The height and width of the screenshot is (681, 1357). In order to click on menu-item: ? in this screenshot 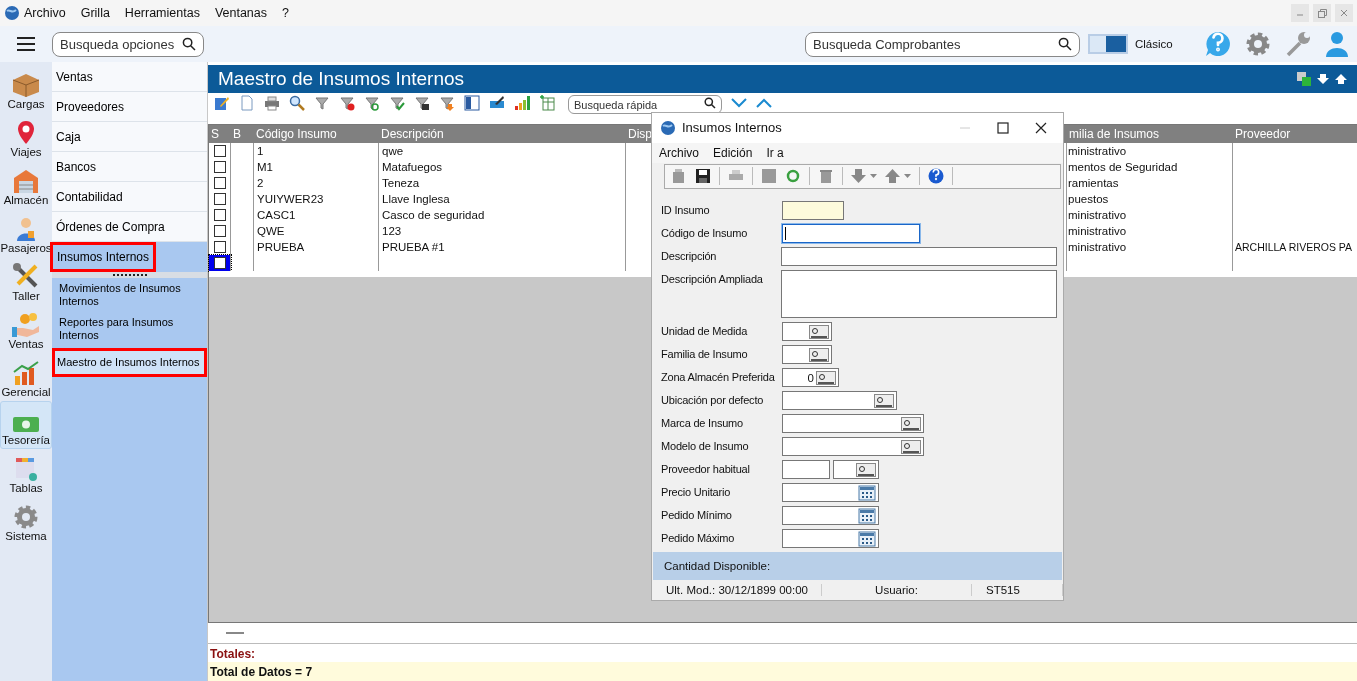, I will do `click(285, 13)`.